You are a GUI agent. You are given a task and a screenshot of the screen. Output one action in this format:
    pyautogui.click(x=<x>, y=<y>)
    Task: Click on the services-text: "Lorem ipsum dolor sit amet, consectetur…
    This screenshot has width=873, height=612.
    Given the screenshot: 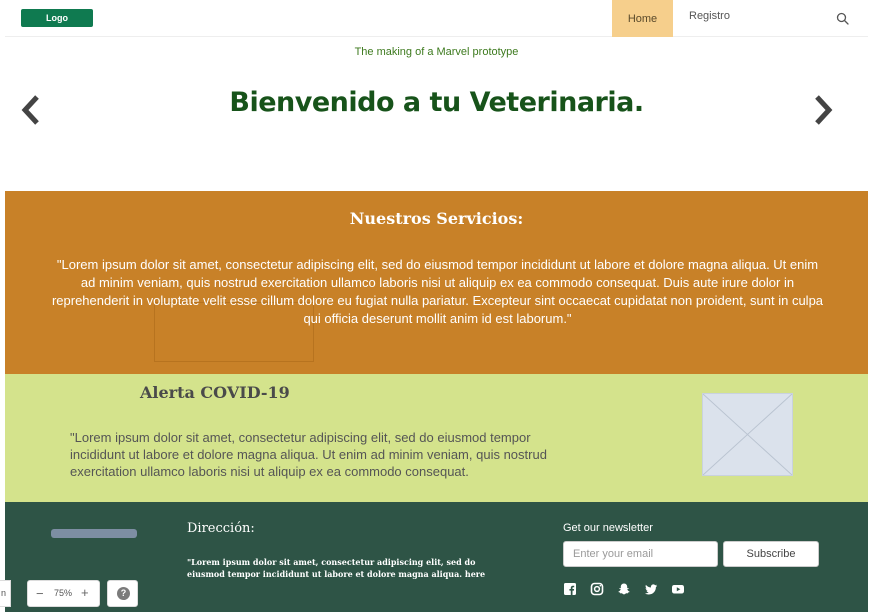 What is the action you would take?
    pyautogui.click(x=437, y=291)
    